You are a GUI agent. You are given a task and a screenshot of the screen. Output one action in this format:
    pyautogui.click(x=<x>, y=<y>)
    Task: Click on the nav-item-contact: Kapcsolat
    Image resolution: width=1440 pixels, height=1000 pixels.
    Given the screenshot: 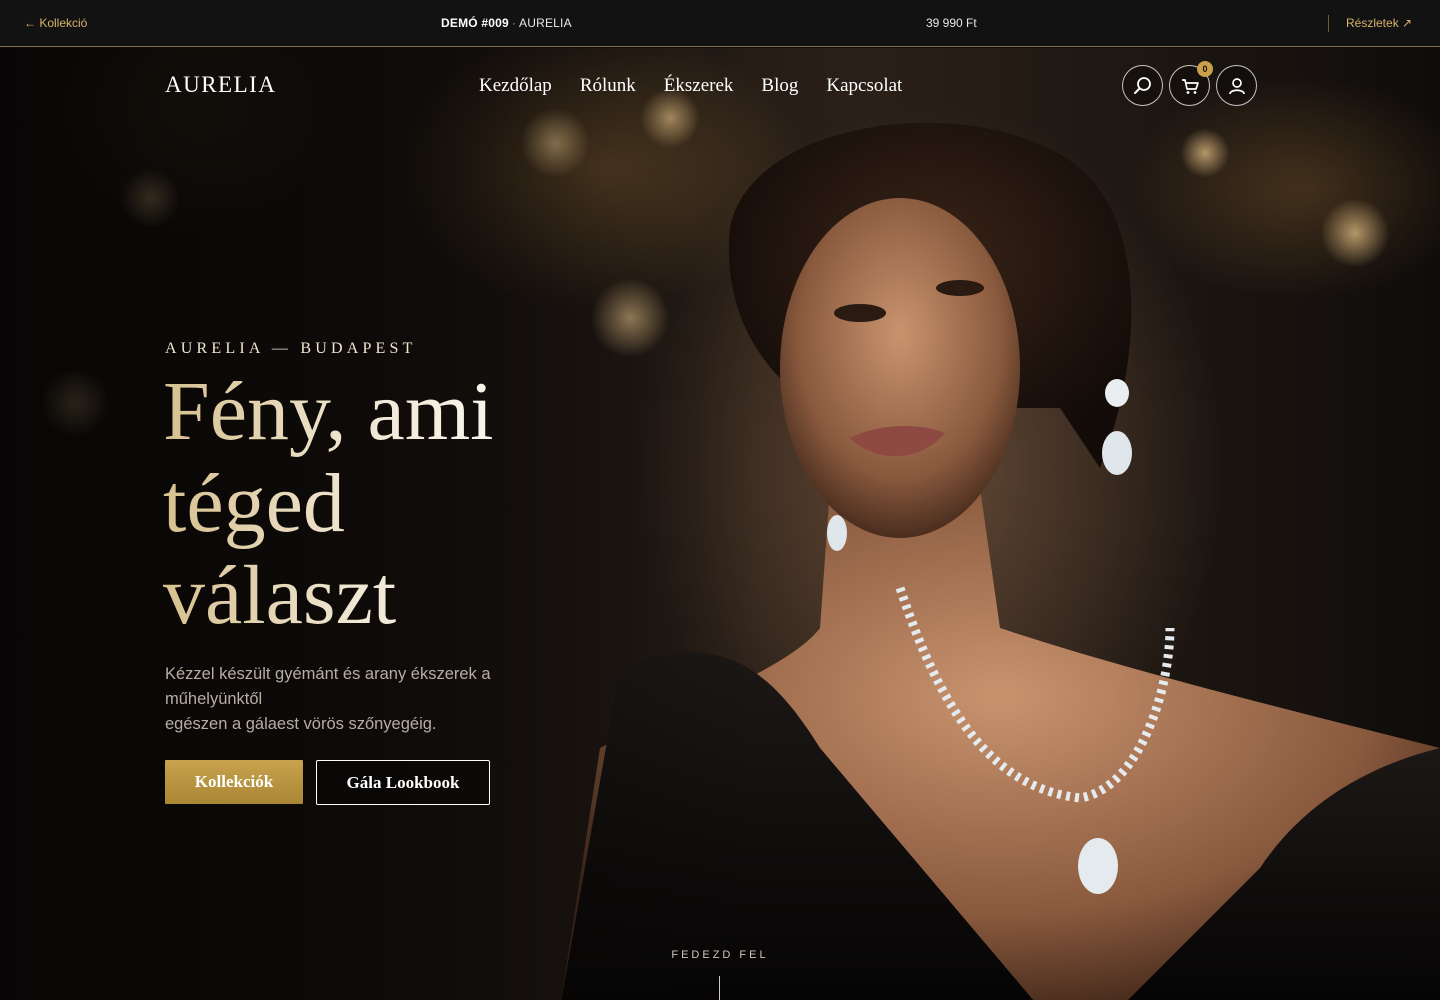 What is the action you would take?
    pyautogui.click(x=864, y=86)
    